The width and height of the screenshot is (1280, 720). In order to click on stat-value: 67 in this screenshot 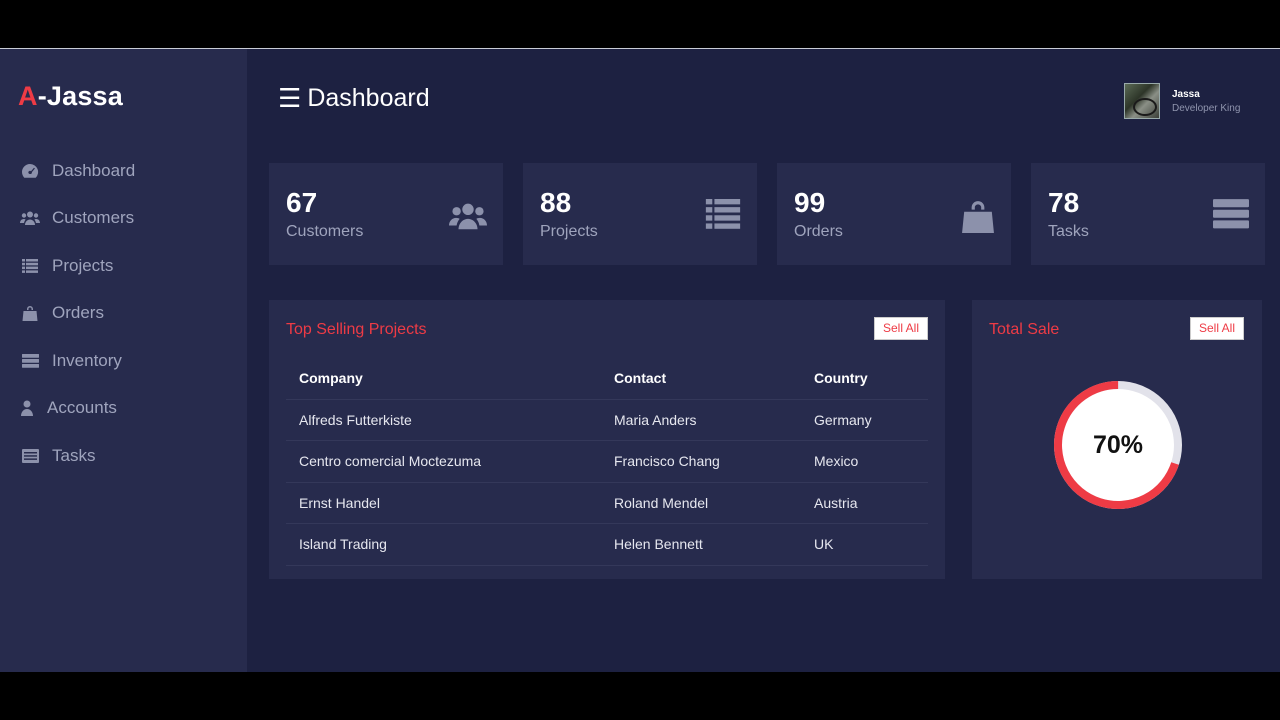, I will do `click(302, 202)`.